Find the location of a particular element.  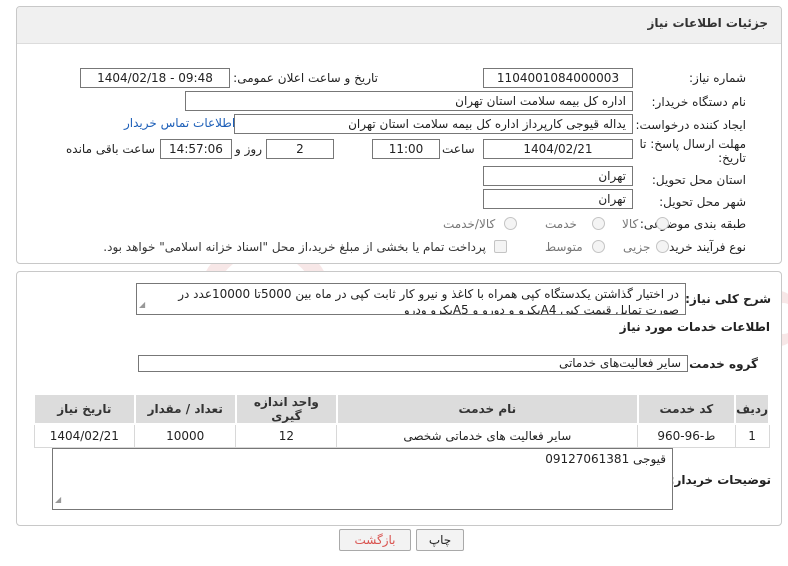

province-label: استان محل تحویل: is located at coordinates (698, 180).